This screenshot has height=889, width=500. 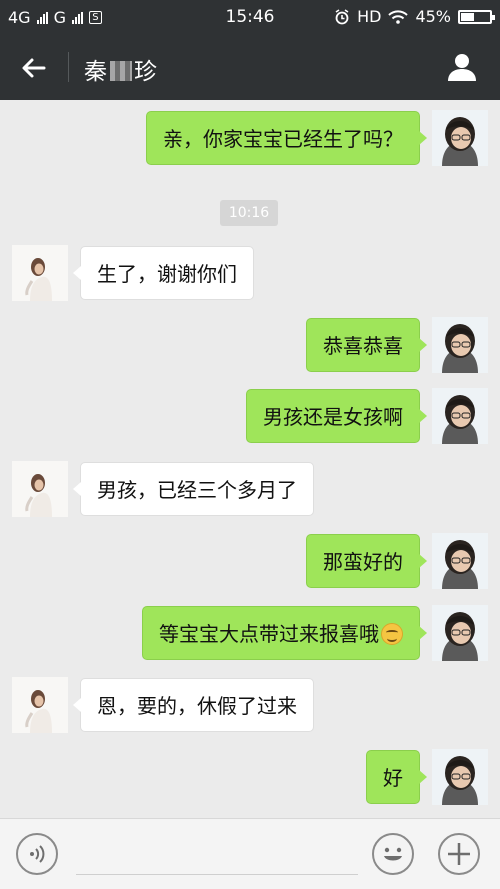 I want to click on input-bar, so click(x=250, y=853).